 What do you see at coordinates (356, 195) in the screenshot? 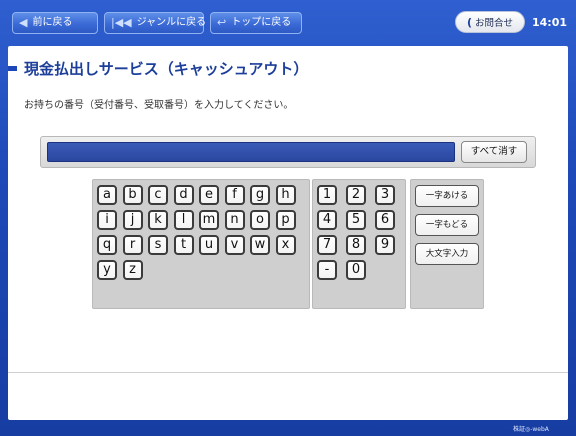
I see `key-digit: 2` at bounding box center [356, 195].